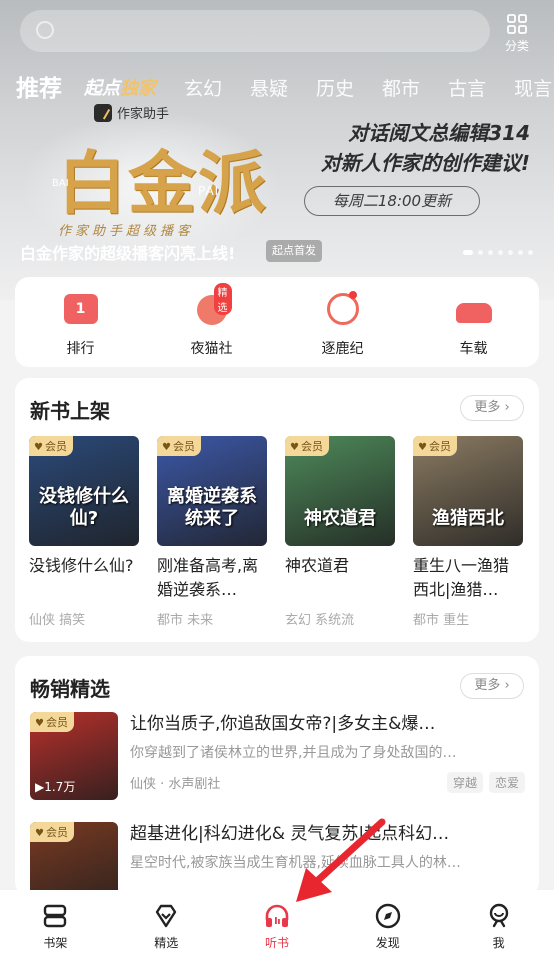 The height and width of the screenshot is (958, 554). Describe the element at coordinates (222, 299) in the screenshot. I see `featured-badge: 精选` at that location.